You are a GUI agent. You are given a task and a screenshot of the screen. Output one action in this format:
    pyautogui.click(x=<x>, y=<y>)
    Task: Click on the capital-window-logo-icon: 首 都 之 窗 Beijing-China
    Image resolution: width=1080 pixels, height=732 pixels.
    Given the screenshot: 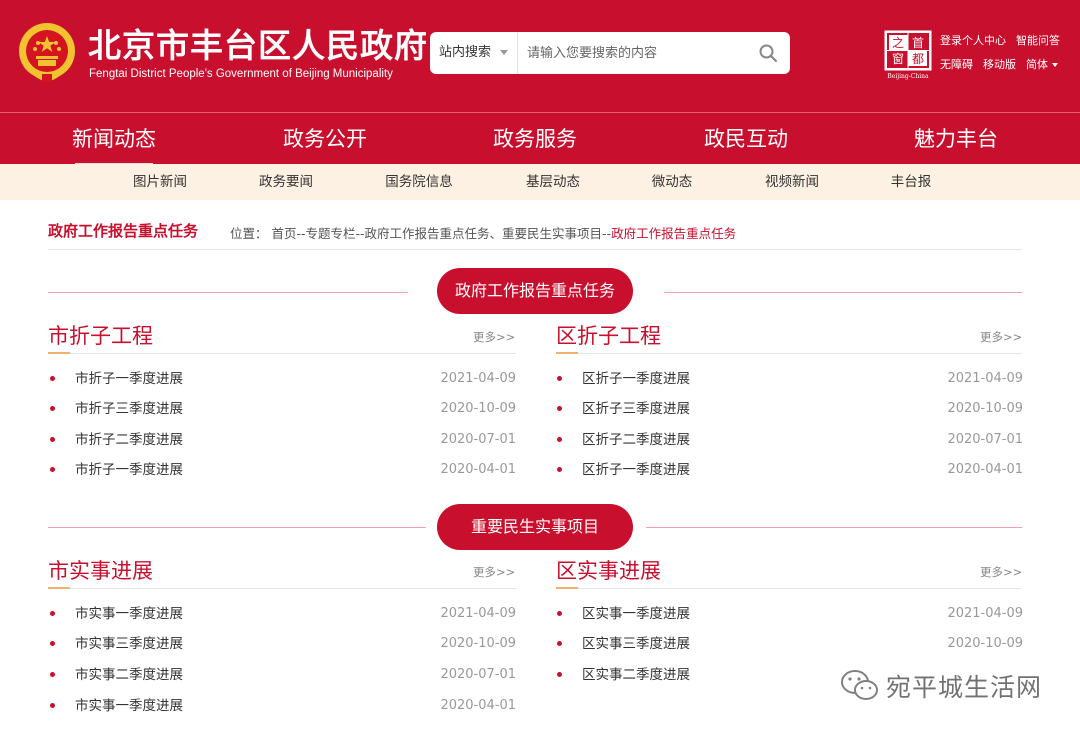 What is the action you would take?
    pyautogui.click(x=908, y=55)
    